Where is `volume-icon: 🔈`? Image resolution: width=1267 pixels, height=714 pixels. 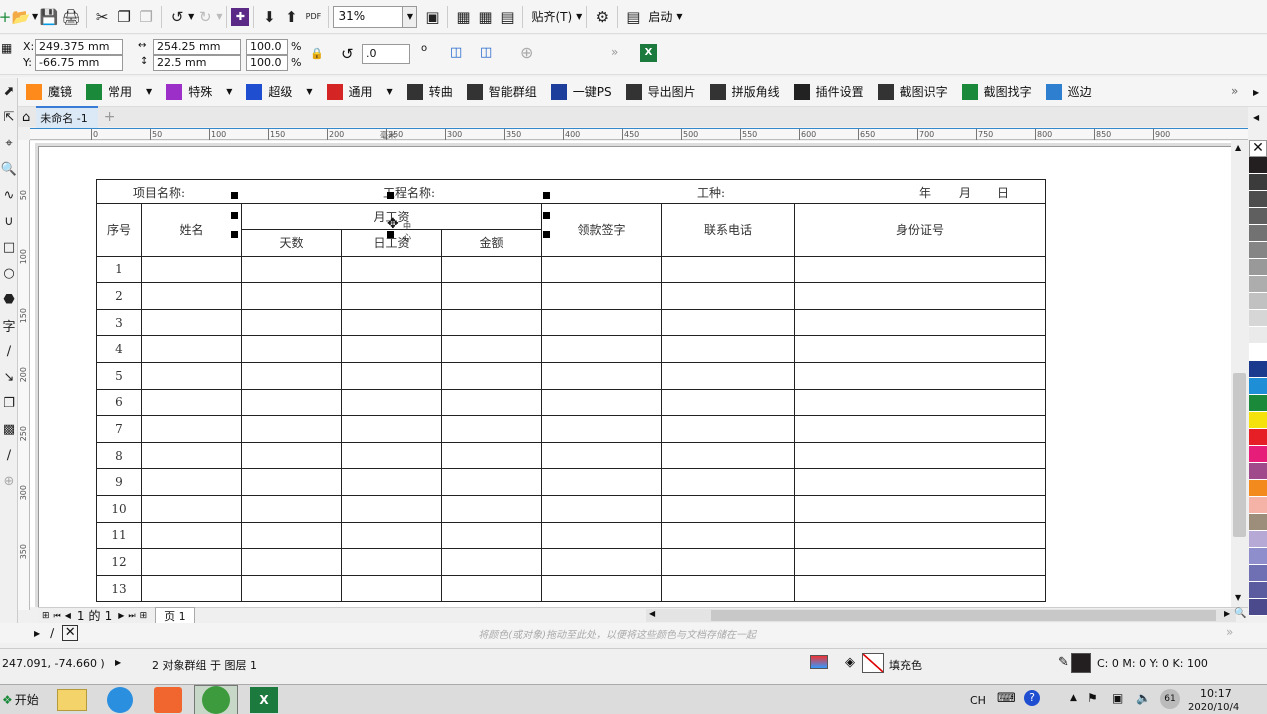
volume-icon: 🔈 is located at coordinates (1143, 698).